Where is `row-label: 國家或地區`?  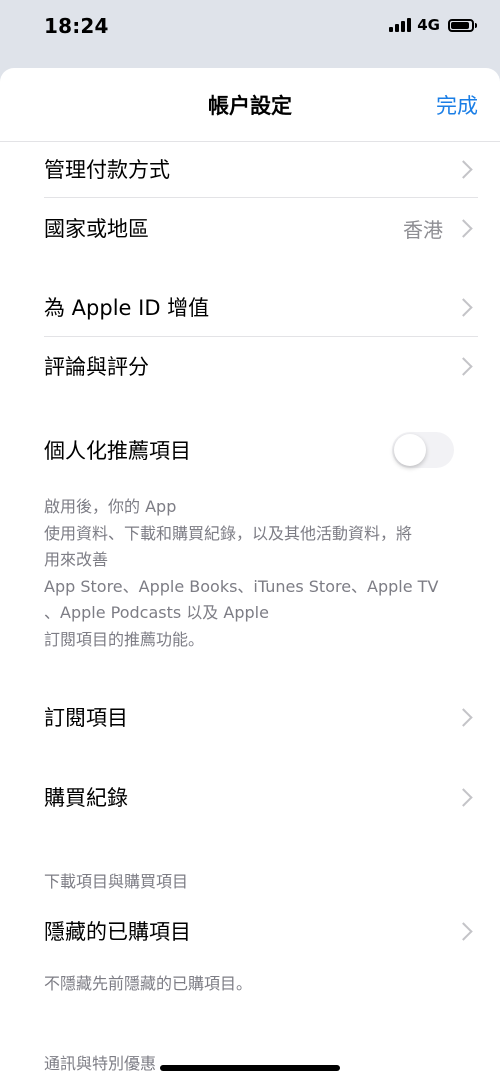
row-label: 國家或地區 is located at coordinates (96, 229).